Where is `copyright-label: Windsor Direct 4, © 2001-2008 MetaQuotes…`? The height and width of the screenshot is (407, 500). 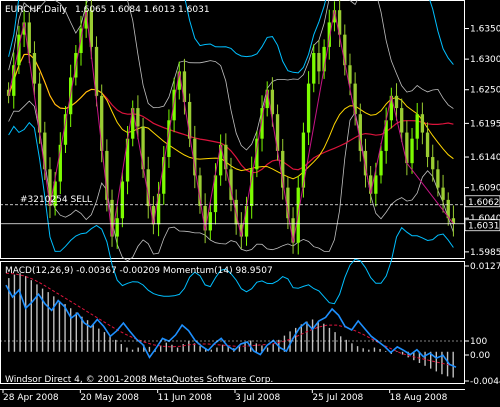 copyright-label: Windsor Direct 4, © 2001-2008 MetaQuotes… is located at coordinates (139, 380).